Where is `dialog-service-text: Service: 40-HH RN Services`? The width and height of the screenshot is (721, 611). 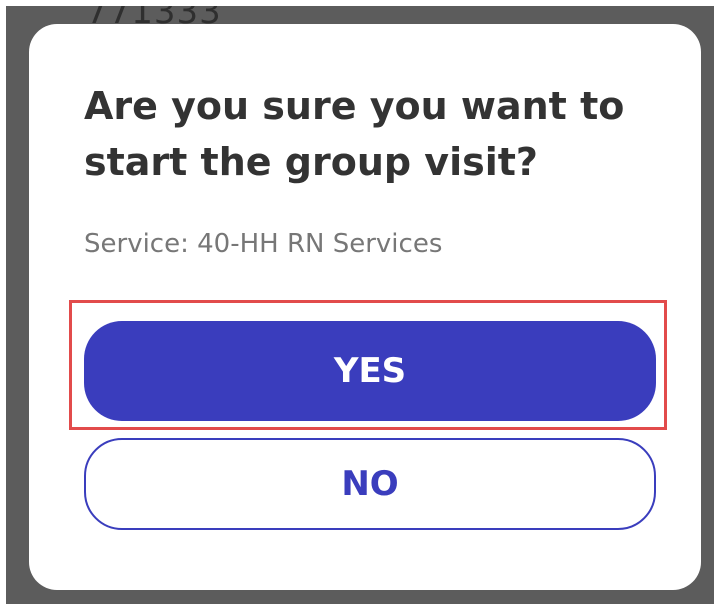
dialog-service-text: Service: 40-HH RN Services is located at coordinates (263, 244).